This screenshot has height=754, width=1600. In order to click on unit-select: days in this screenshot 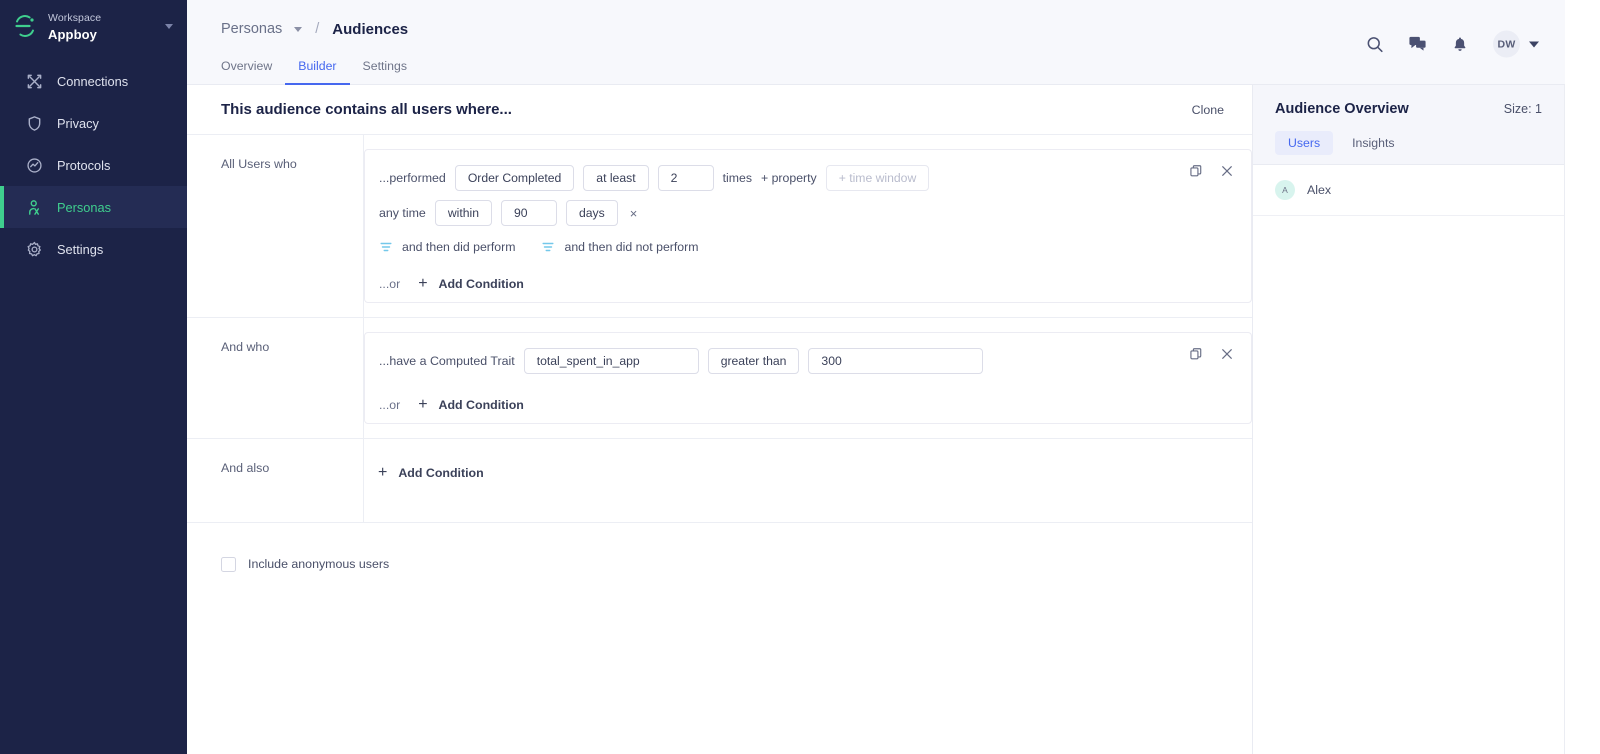, I will do `click(592, 213)`.